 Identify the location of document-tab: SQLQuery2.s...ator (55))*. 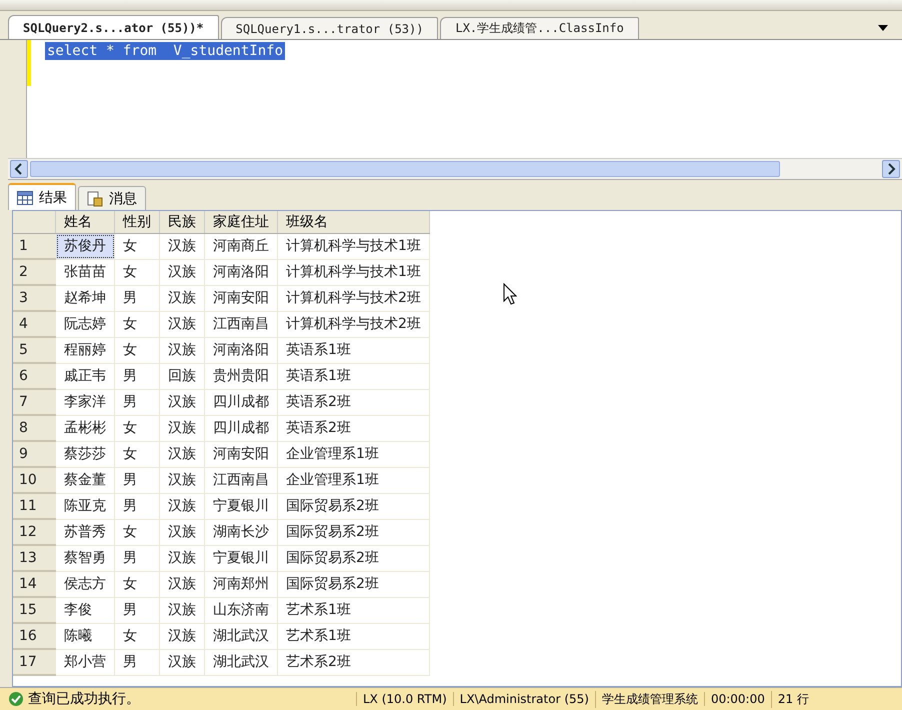
(113, 27).